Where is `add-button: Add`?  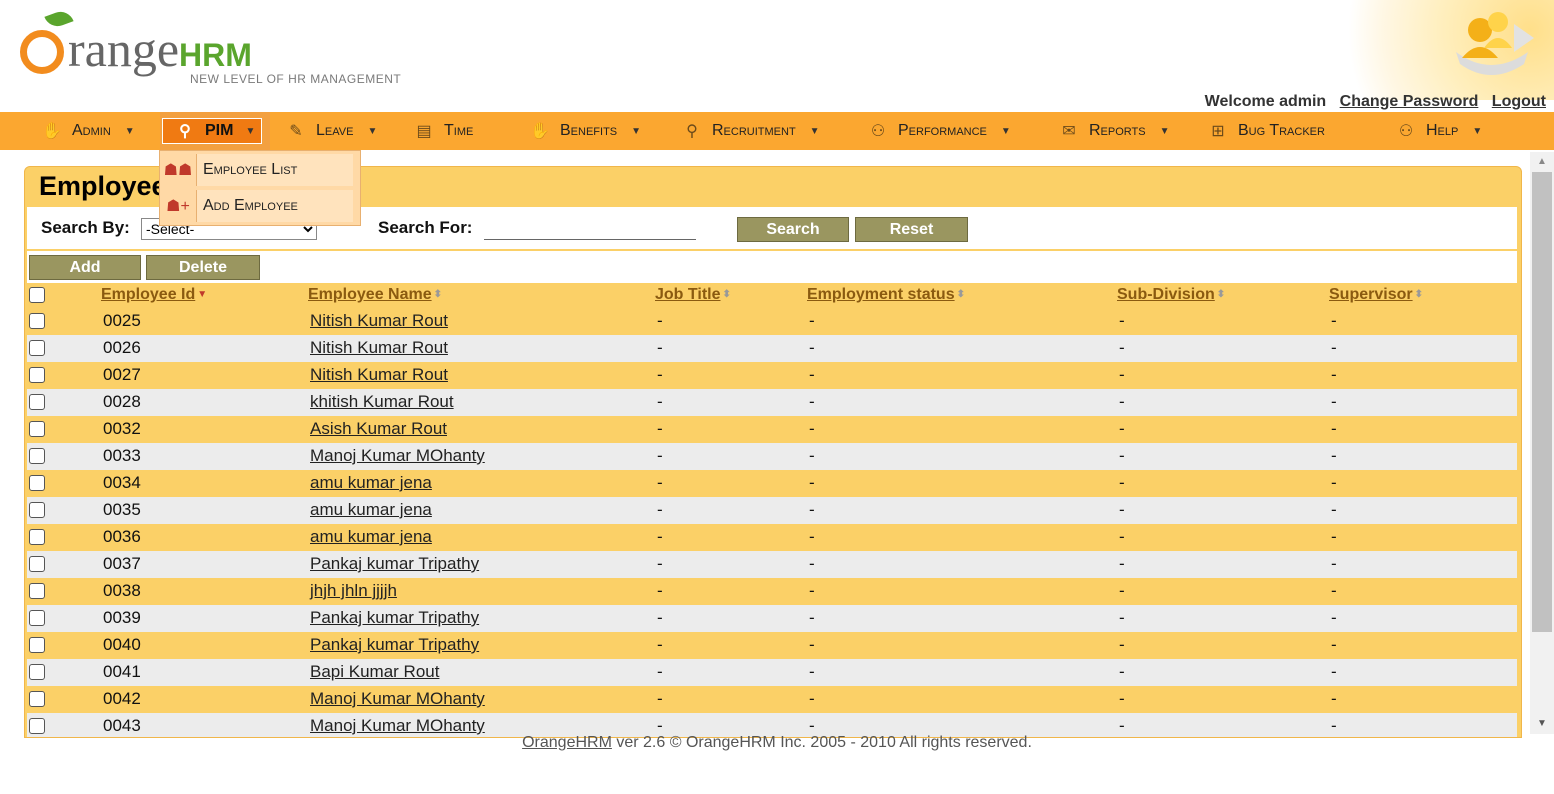
add-button: Add is located at coordinates (85, 267).